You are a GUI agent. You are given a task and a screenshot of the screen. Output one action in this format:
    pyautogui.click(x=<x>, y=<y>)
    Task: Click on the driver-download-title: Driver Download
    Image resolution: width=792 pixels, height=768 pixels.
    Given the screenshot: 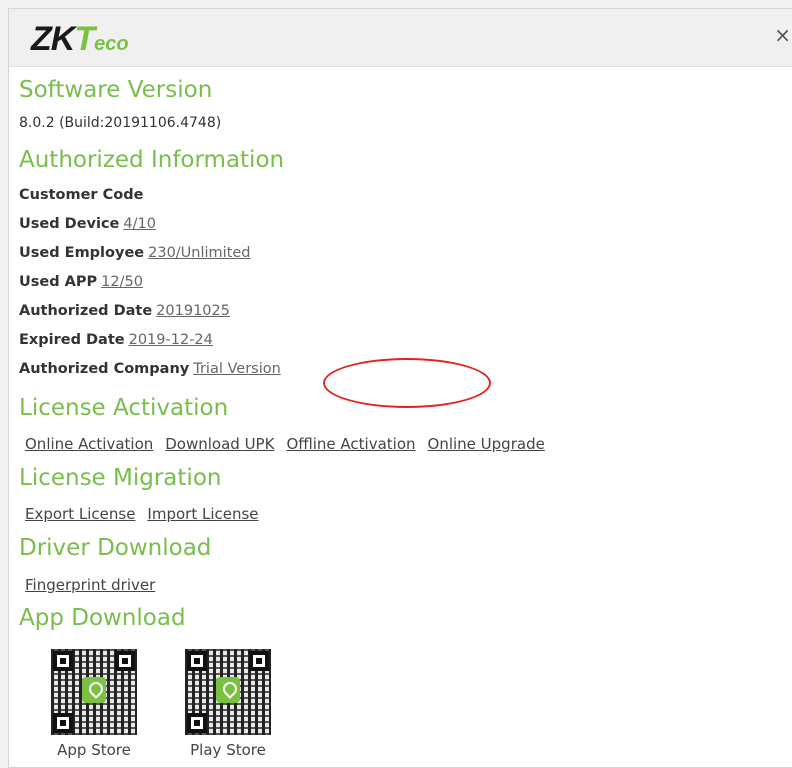 What is the action you would take?
    pyautogui.click(x=115, y=548)
    